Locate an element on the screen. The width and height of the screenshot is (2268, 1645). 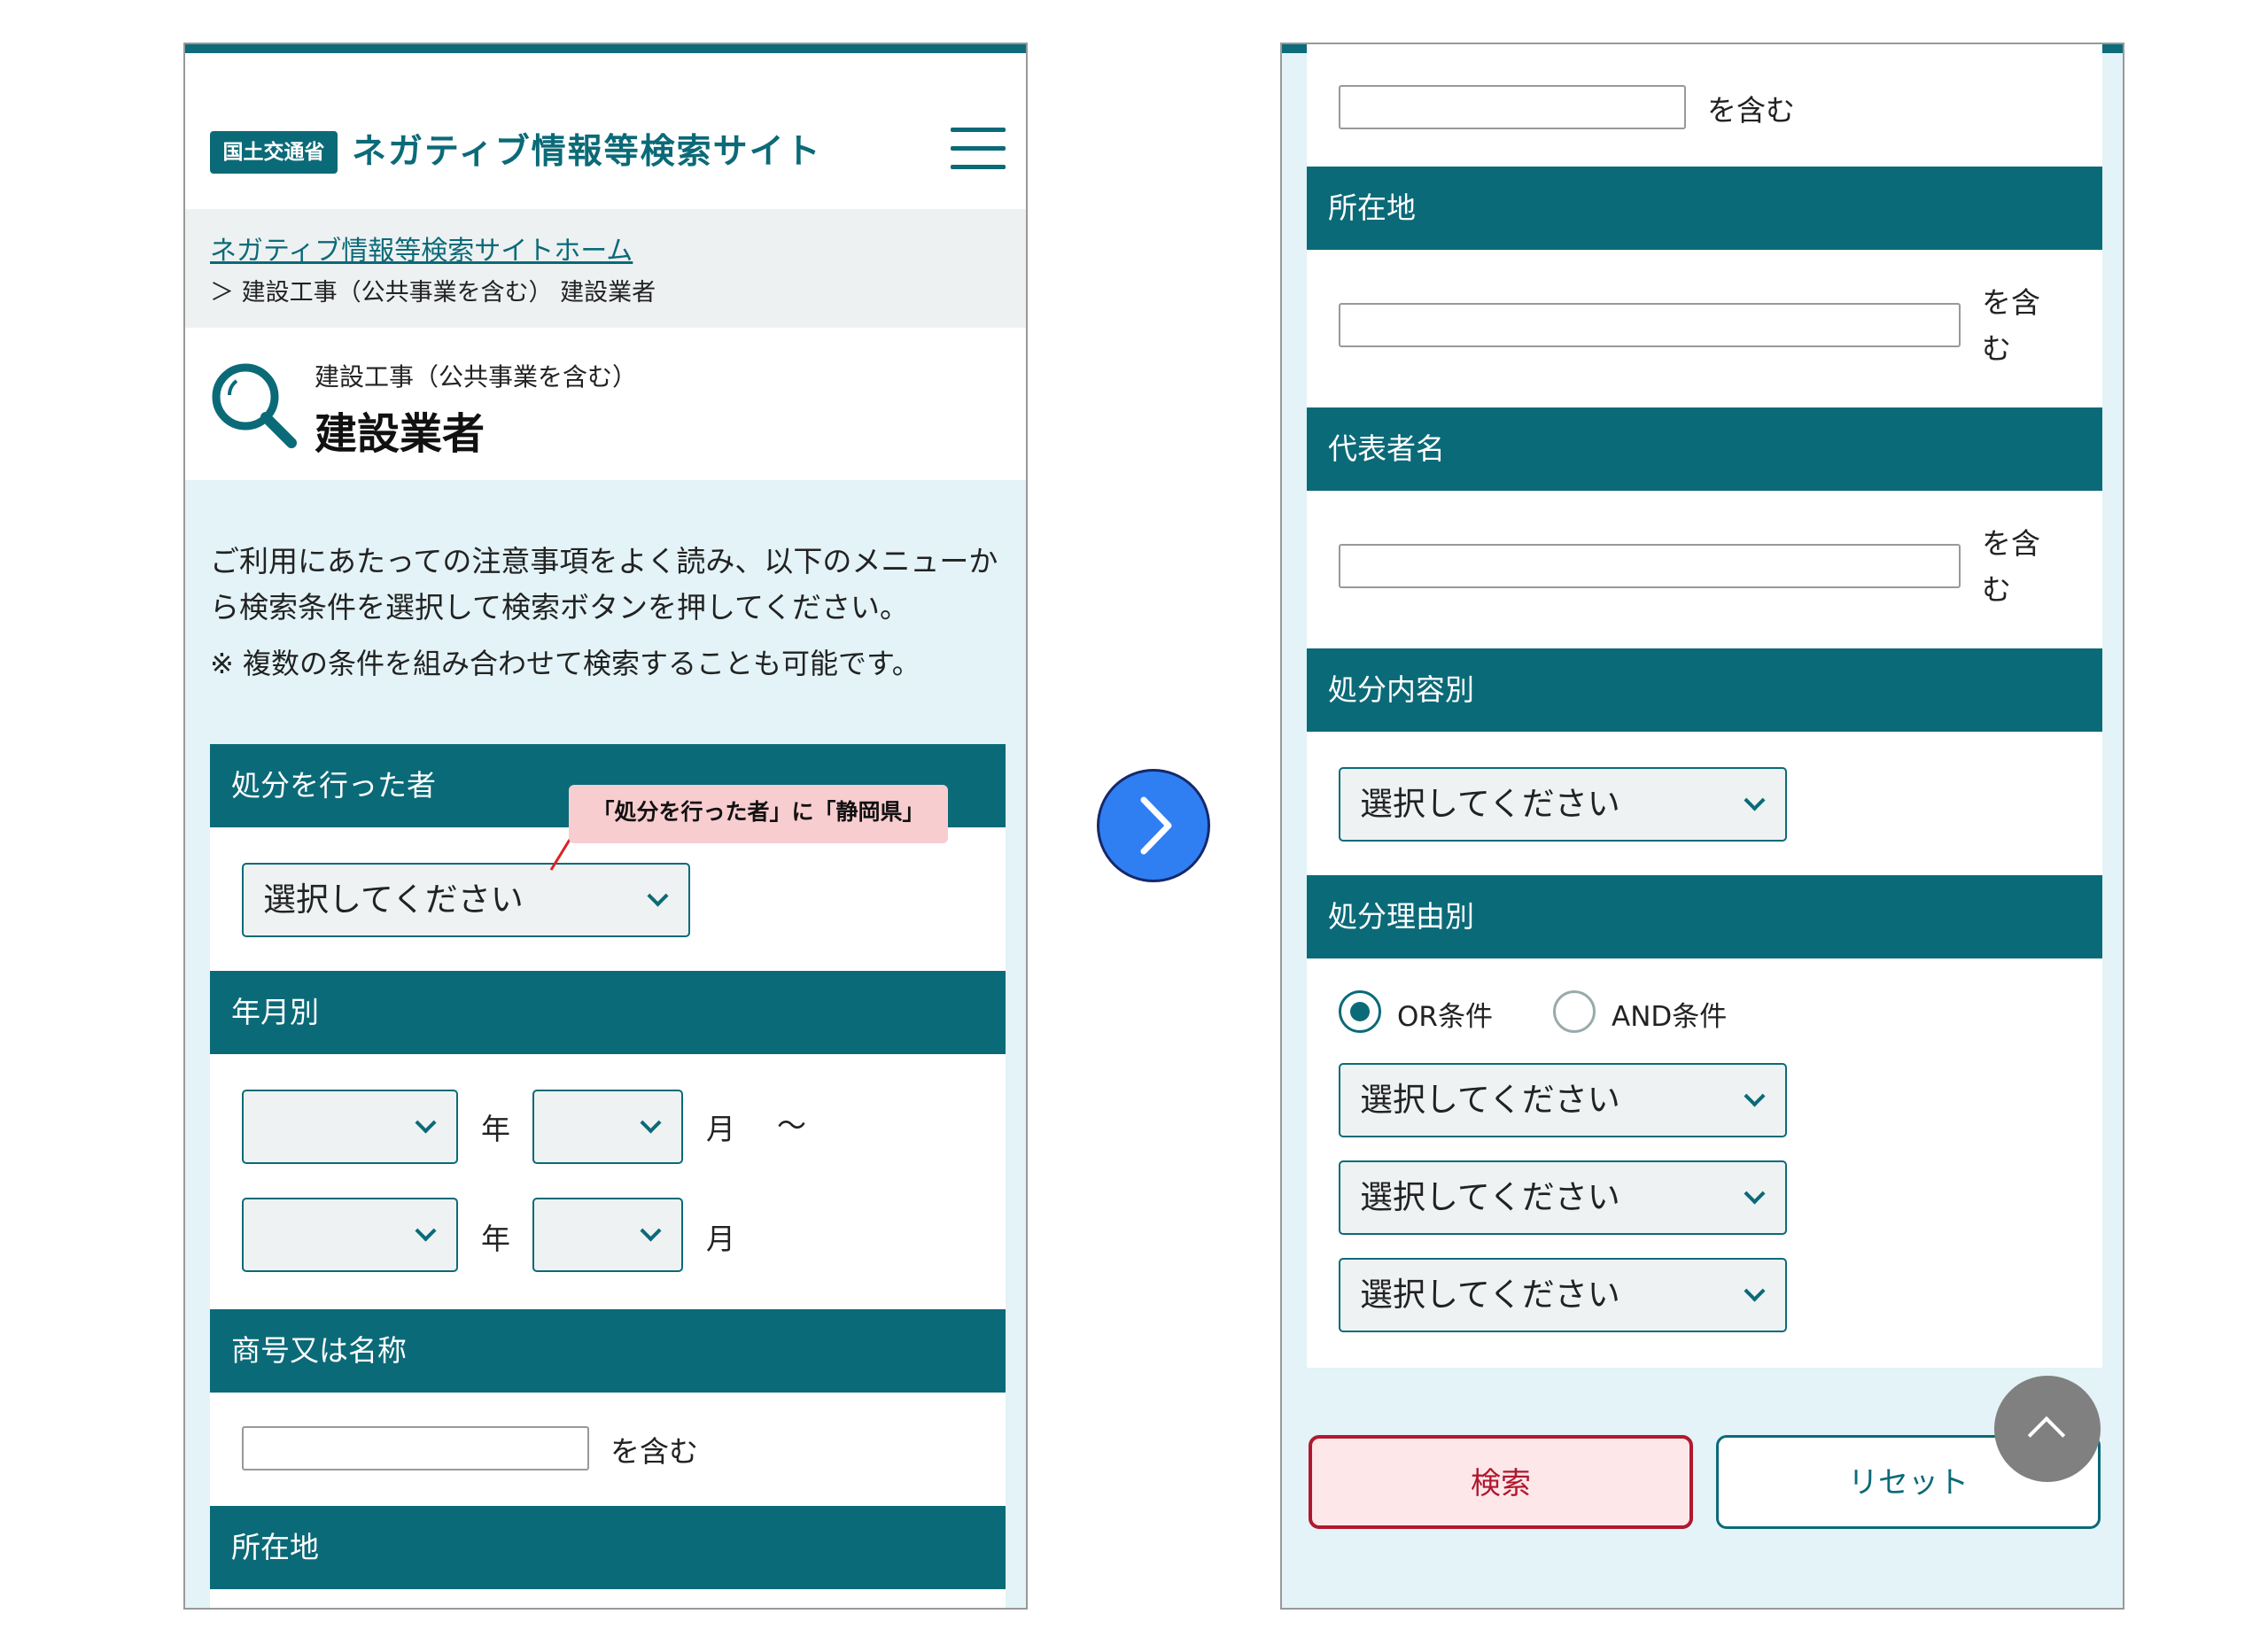
chevron-right-icon is located at coordinates (1156, 825).